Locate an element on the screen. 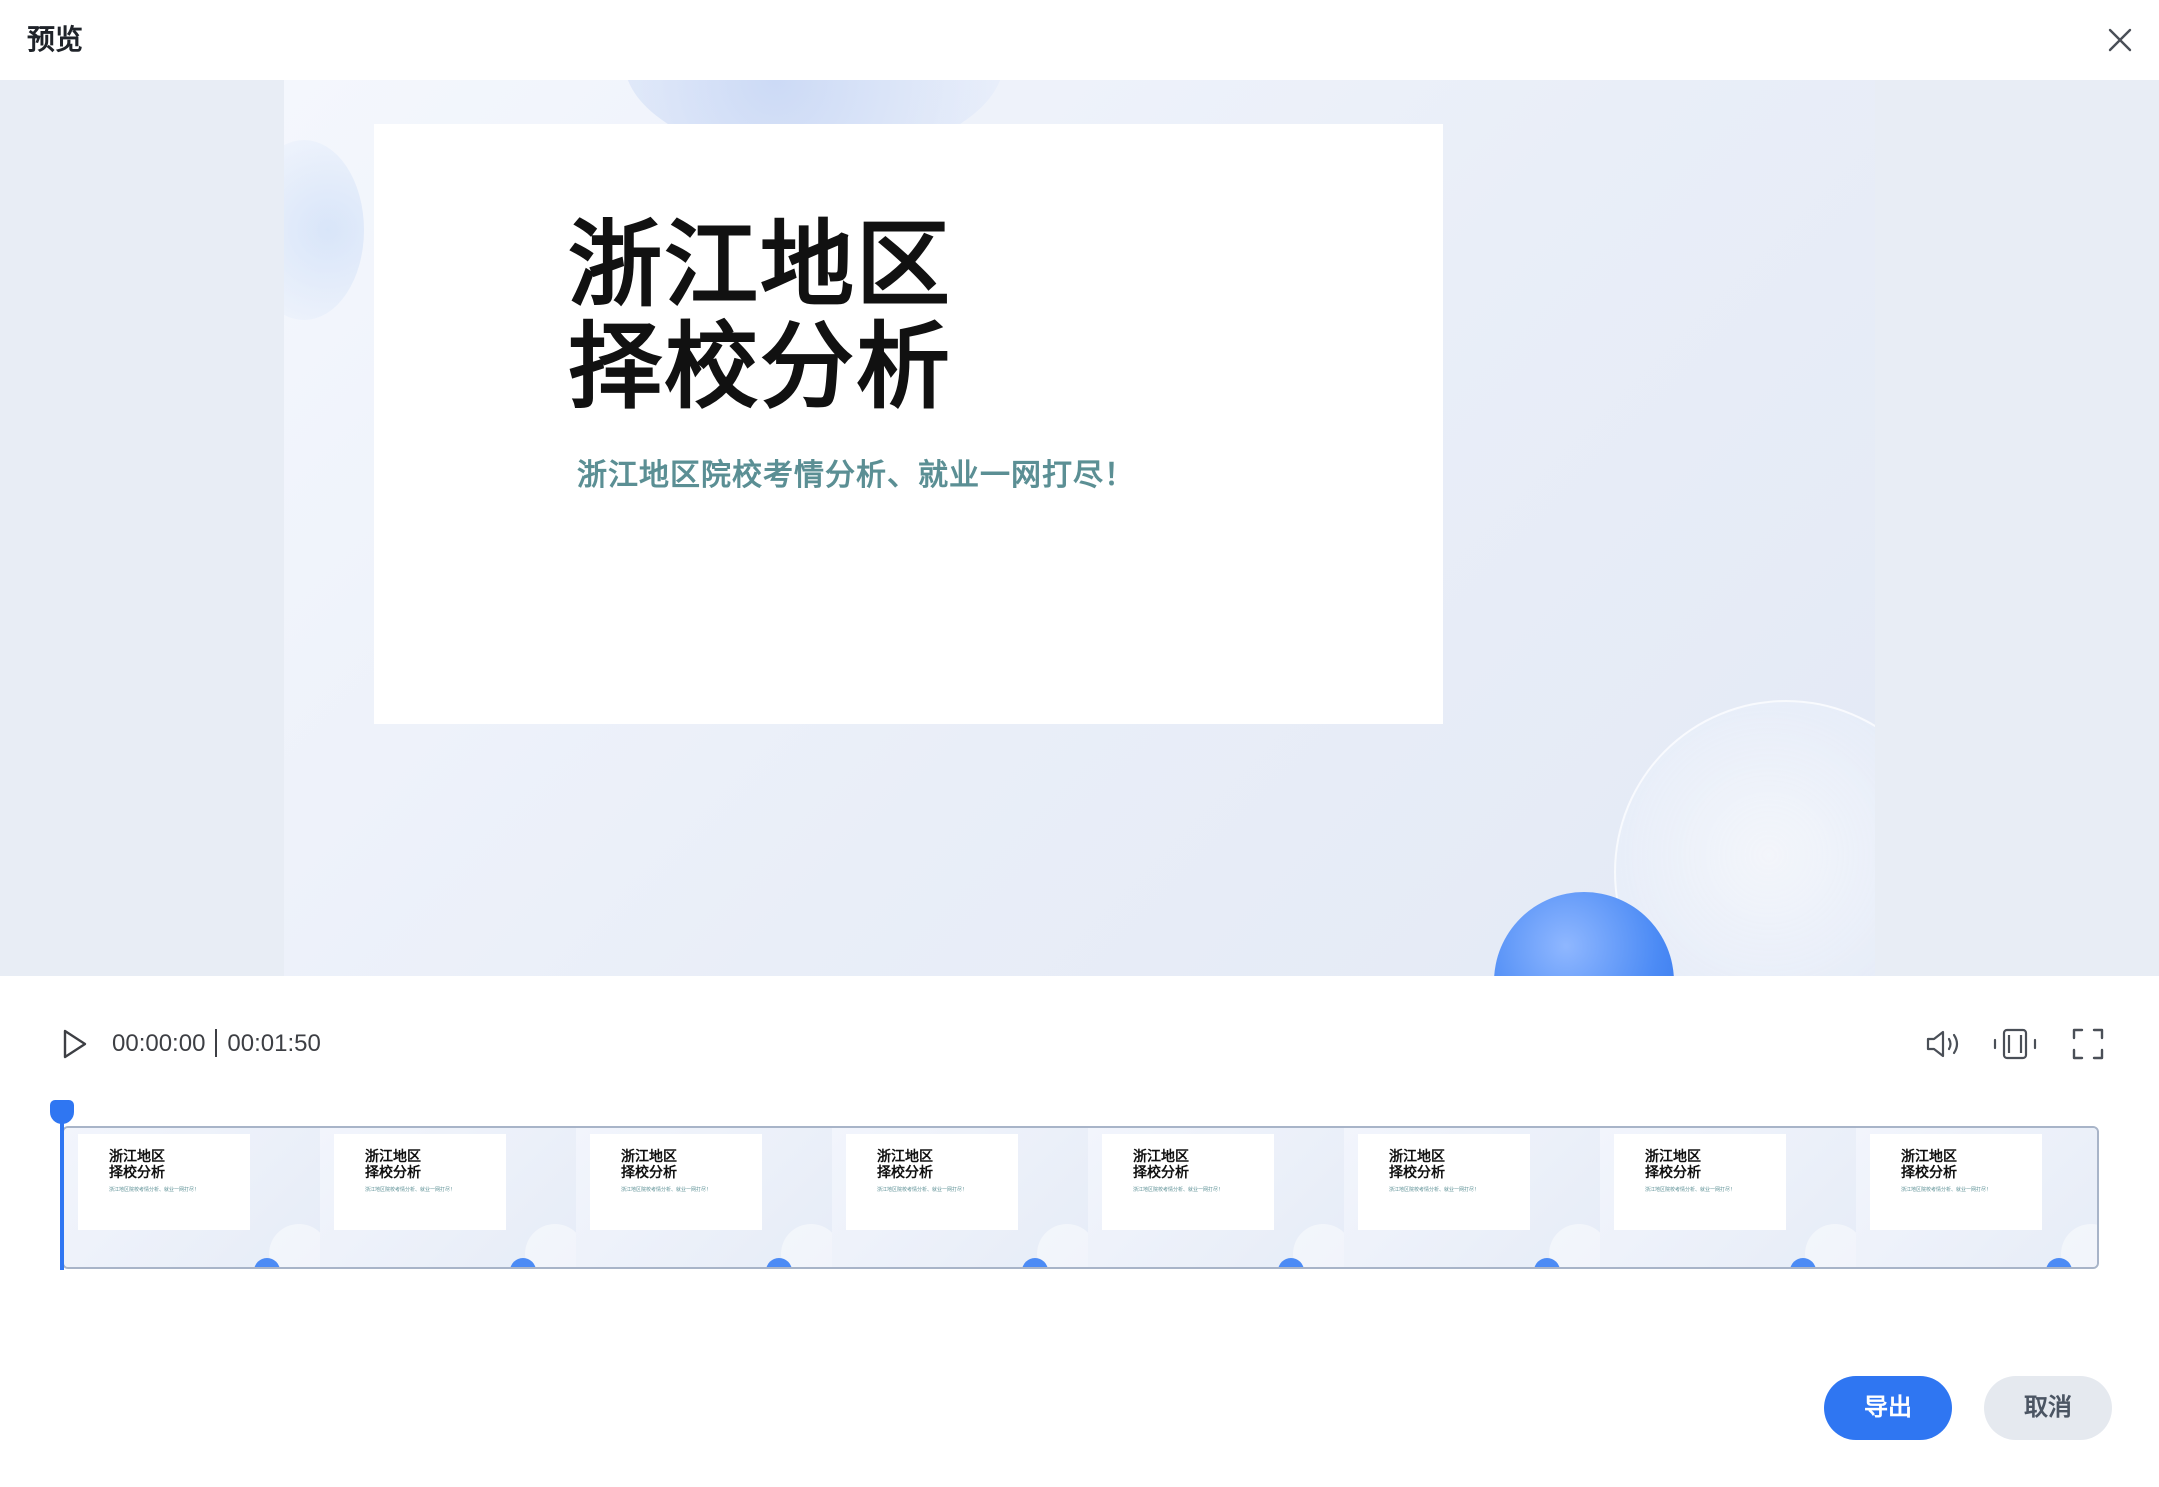 The image size is (2159, 1487). time-display: 00:00:00 00:01:50 is located at coordinates (216, 1044).